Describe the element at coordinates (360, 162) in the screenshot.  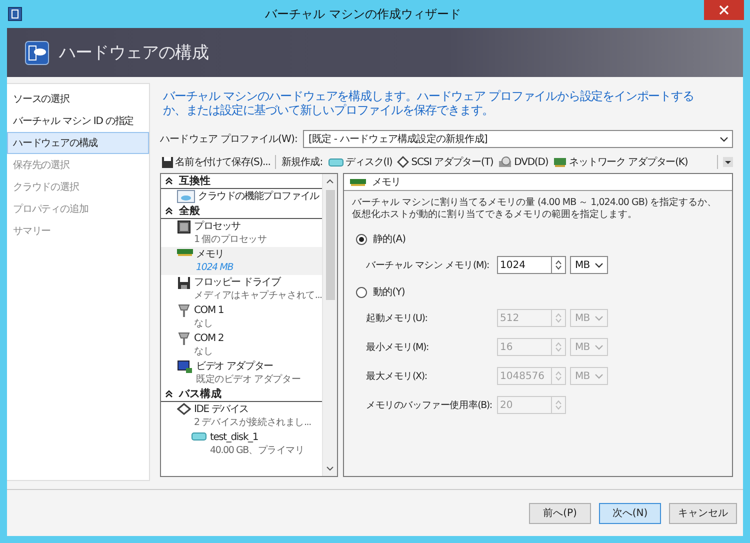
I see `toolbar-button: ディスク(I)` at that location.